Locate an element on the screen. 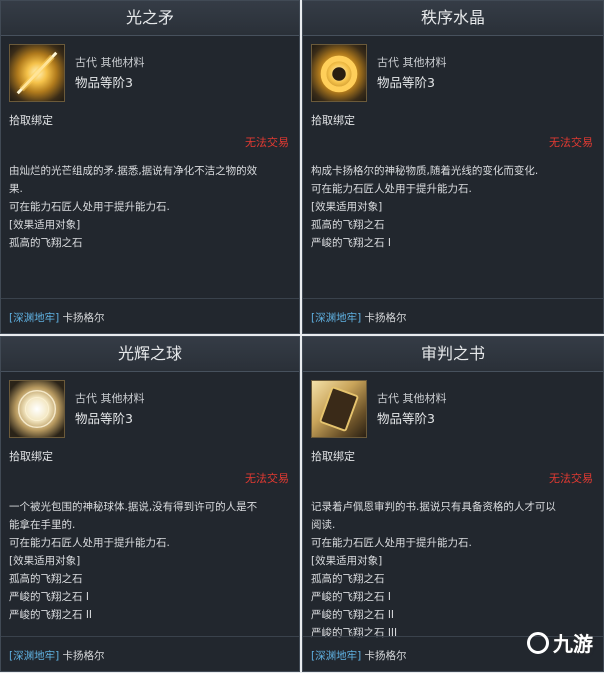  judgment-book-icon is located at coordinates (339, 409).